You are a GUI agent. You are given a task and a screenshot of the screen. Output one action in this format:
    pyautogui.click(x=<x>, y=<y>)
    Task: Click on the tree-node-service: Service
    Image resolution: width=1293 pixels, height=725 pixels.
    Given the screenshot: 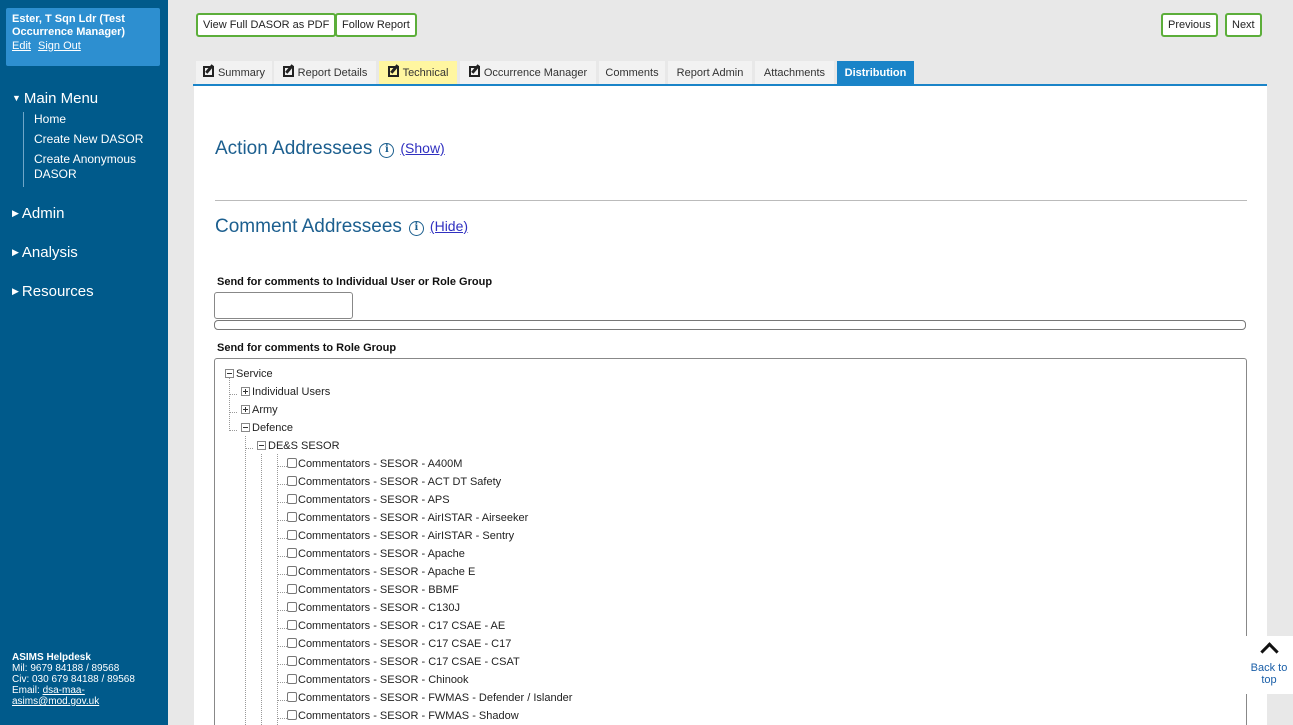 What is the action you would take?
    pyautogui.click(x=249, y=374)
    